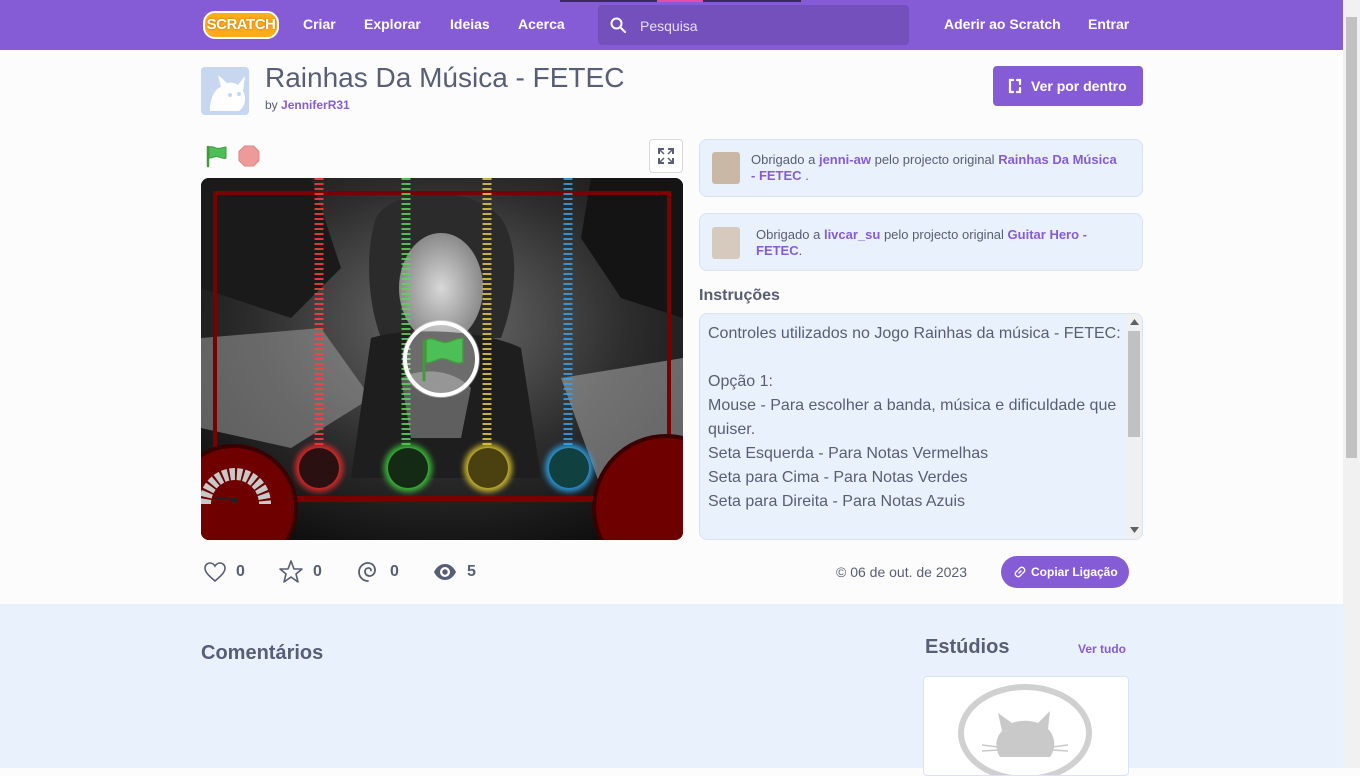 This screenshot has height=776, width=1360. What do you see at coordinates (1025, 729) in the screenshot?
I see `studio-cat-icon` at bounding box center [1025, 729].